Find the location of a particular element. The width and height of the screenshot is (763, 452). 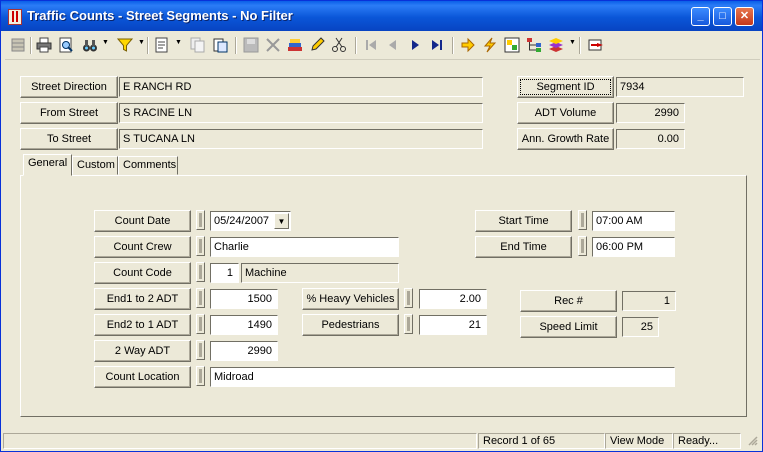

end-time-button: End Time is located at coordinates (523, 247).